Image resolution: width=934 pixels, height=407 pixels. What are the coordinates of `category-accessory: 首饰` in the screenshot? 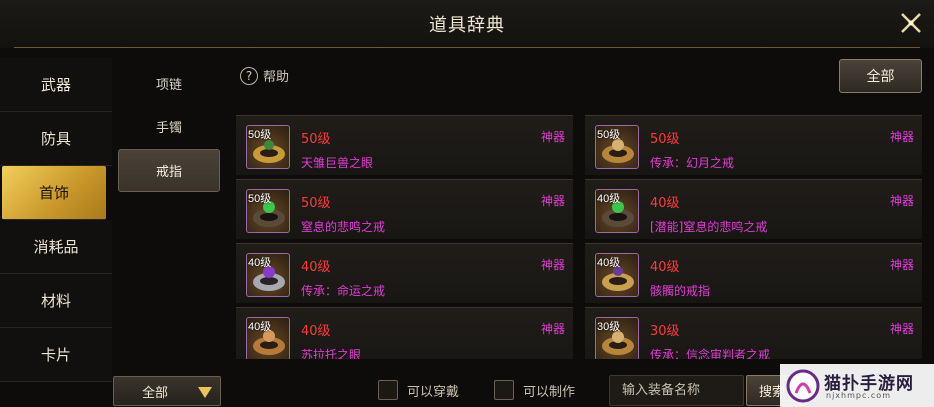 It's located at (54, 193).